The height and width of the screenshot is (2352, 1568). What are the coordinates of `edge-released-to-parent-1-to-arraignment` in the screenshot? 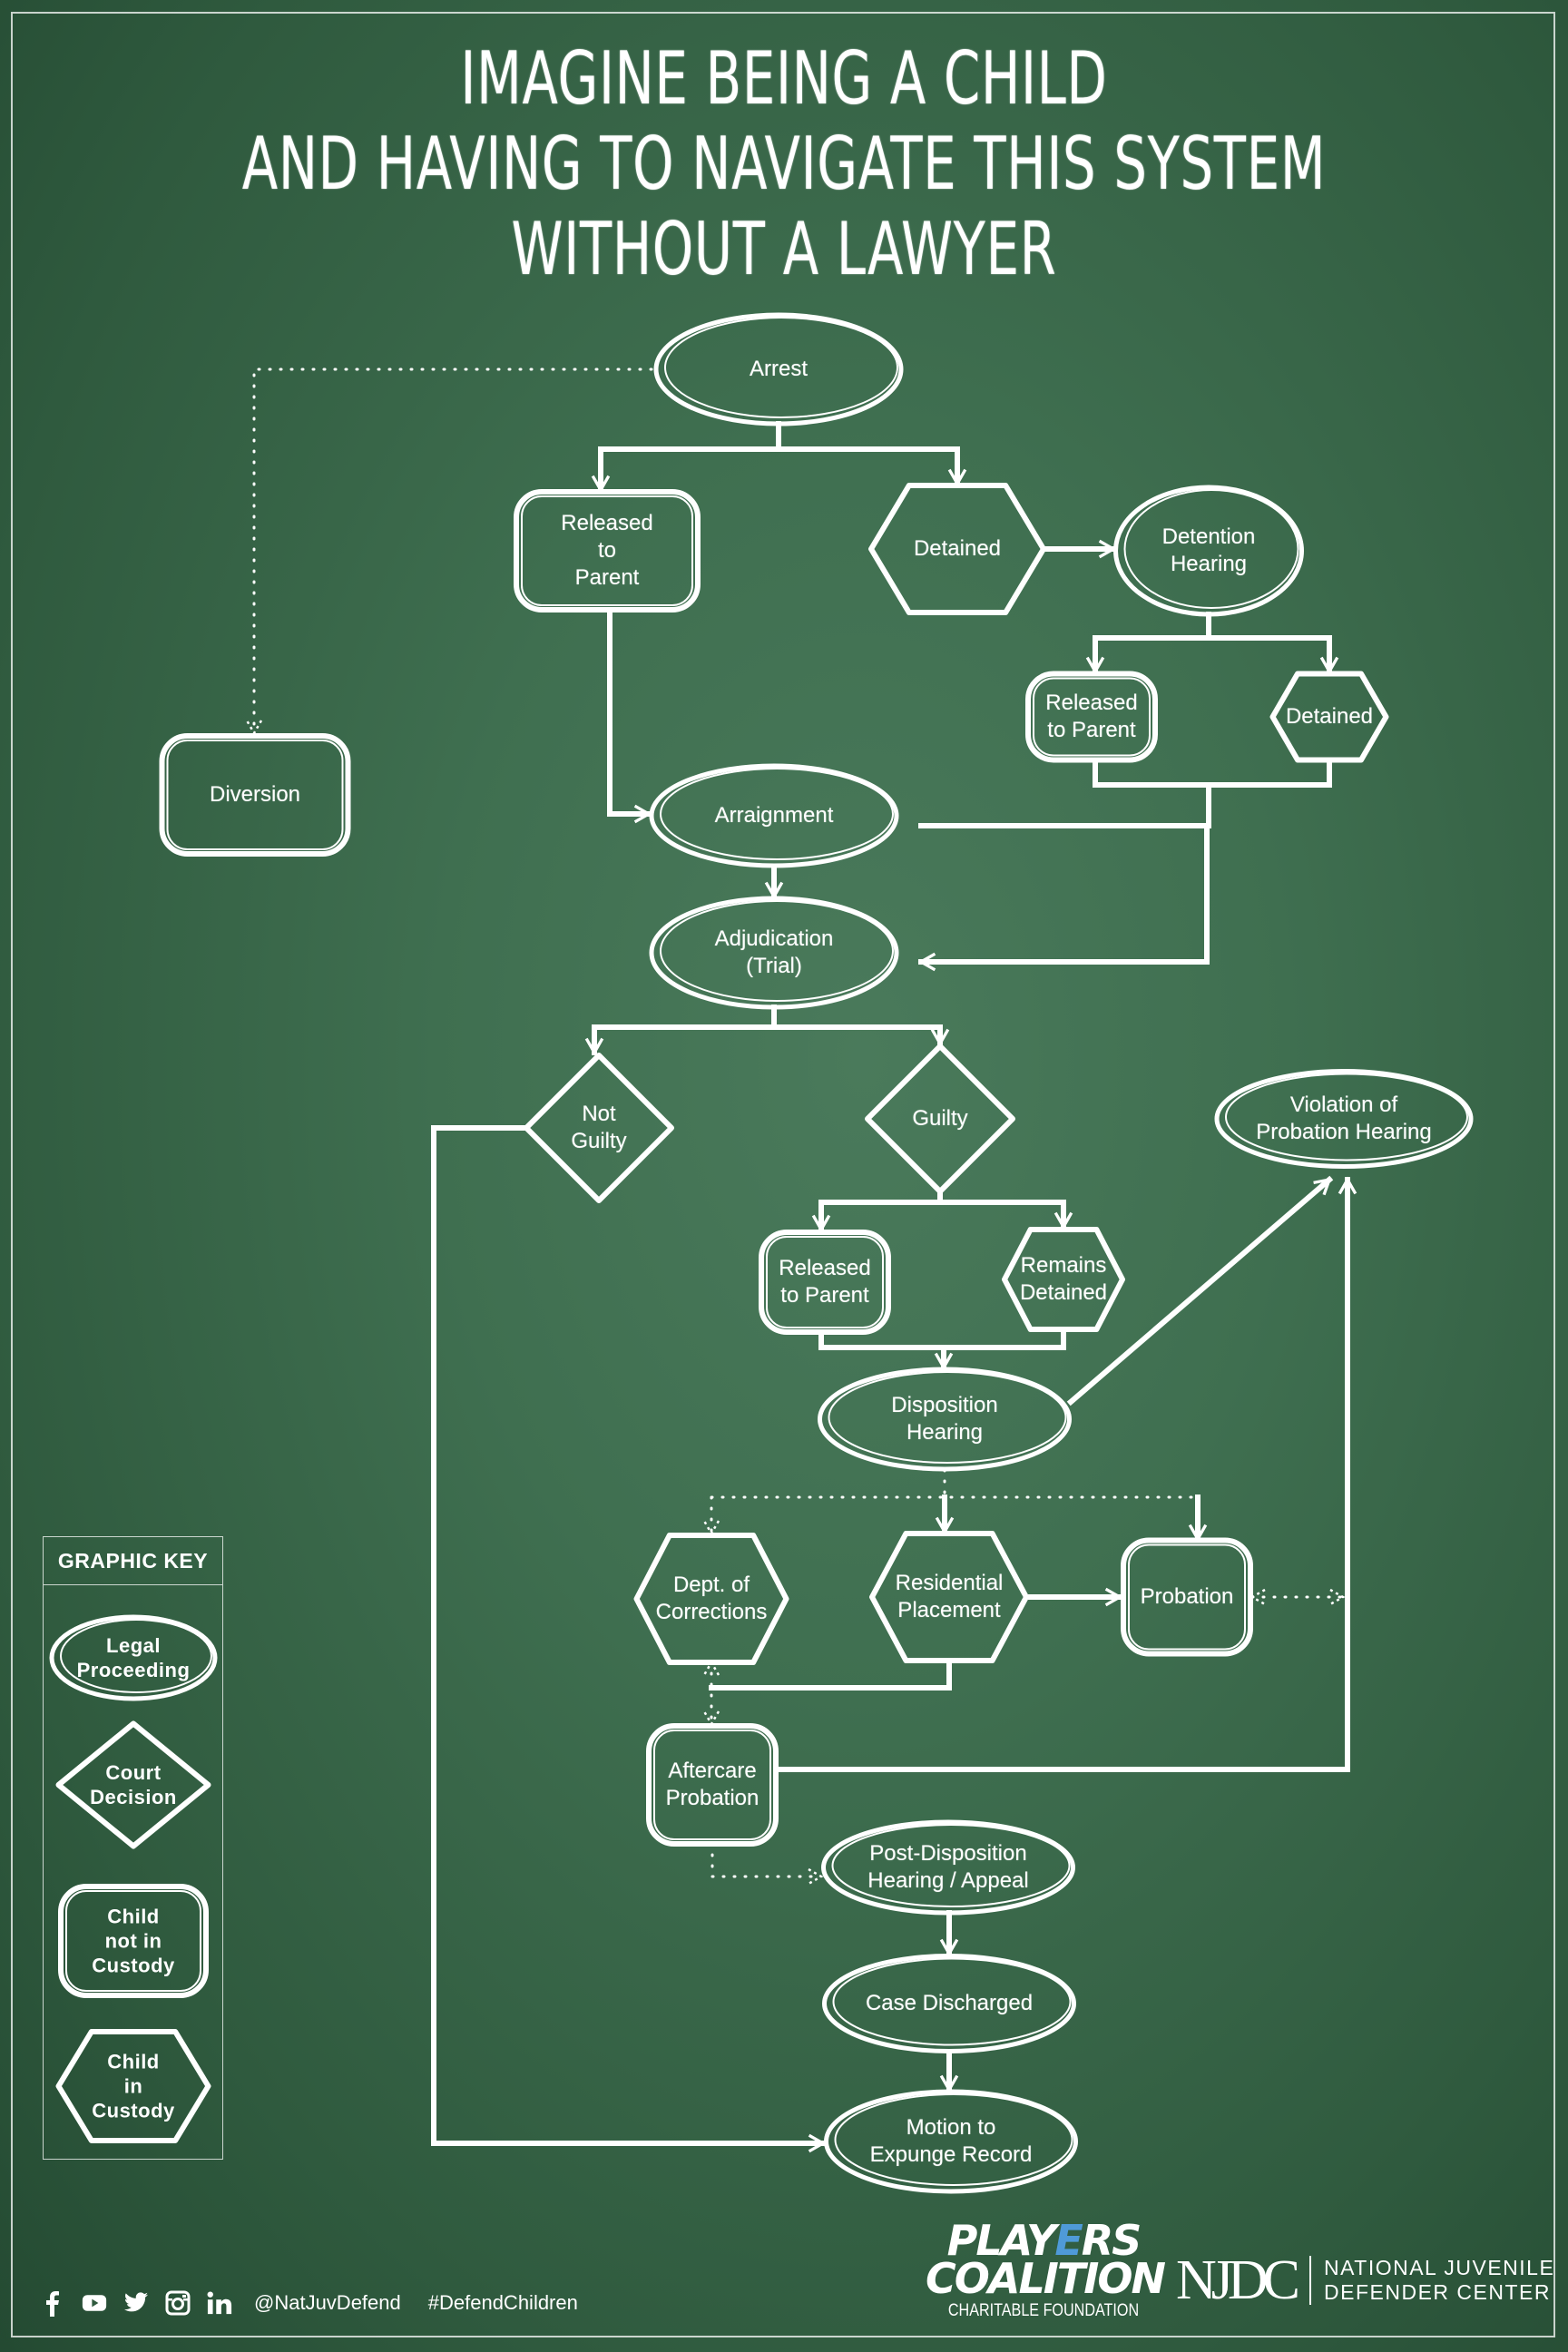 It's located at (629, 715).